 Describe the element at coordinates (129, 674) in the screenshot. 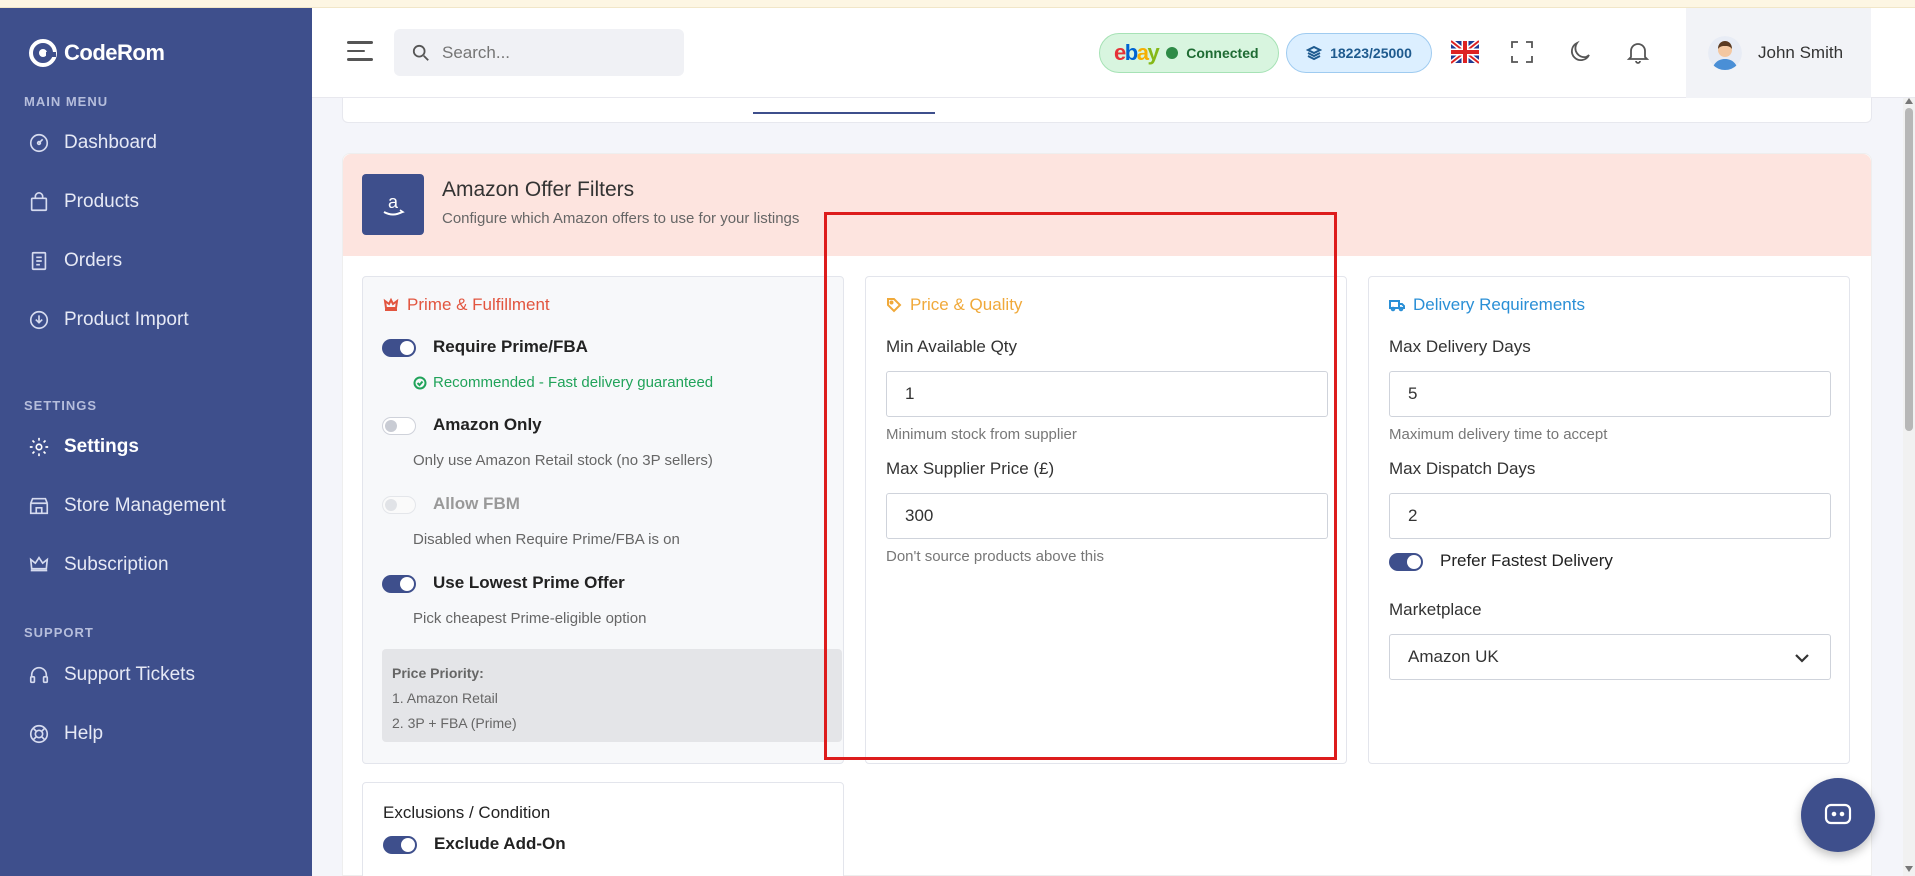

I see `sidebar-item-label: Support Tickets` at that location.